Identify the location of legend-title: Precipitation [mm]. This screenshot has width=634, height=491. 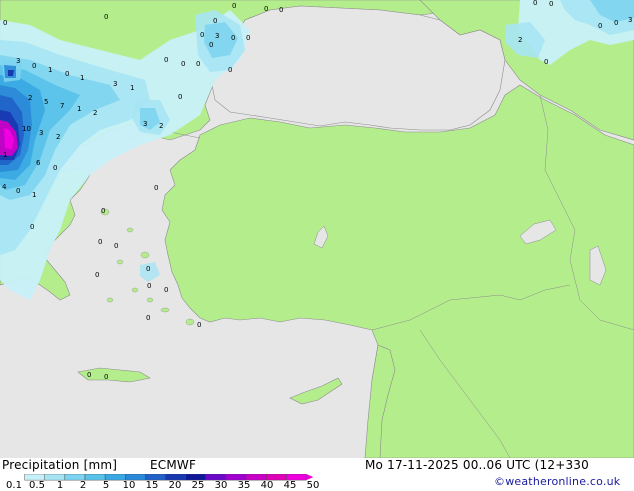
(60, 465).